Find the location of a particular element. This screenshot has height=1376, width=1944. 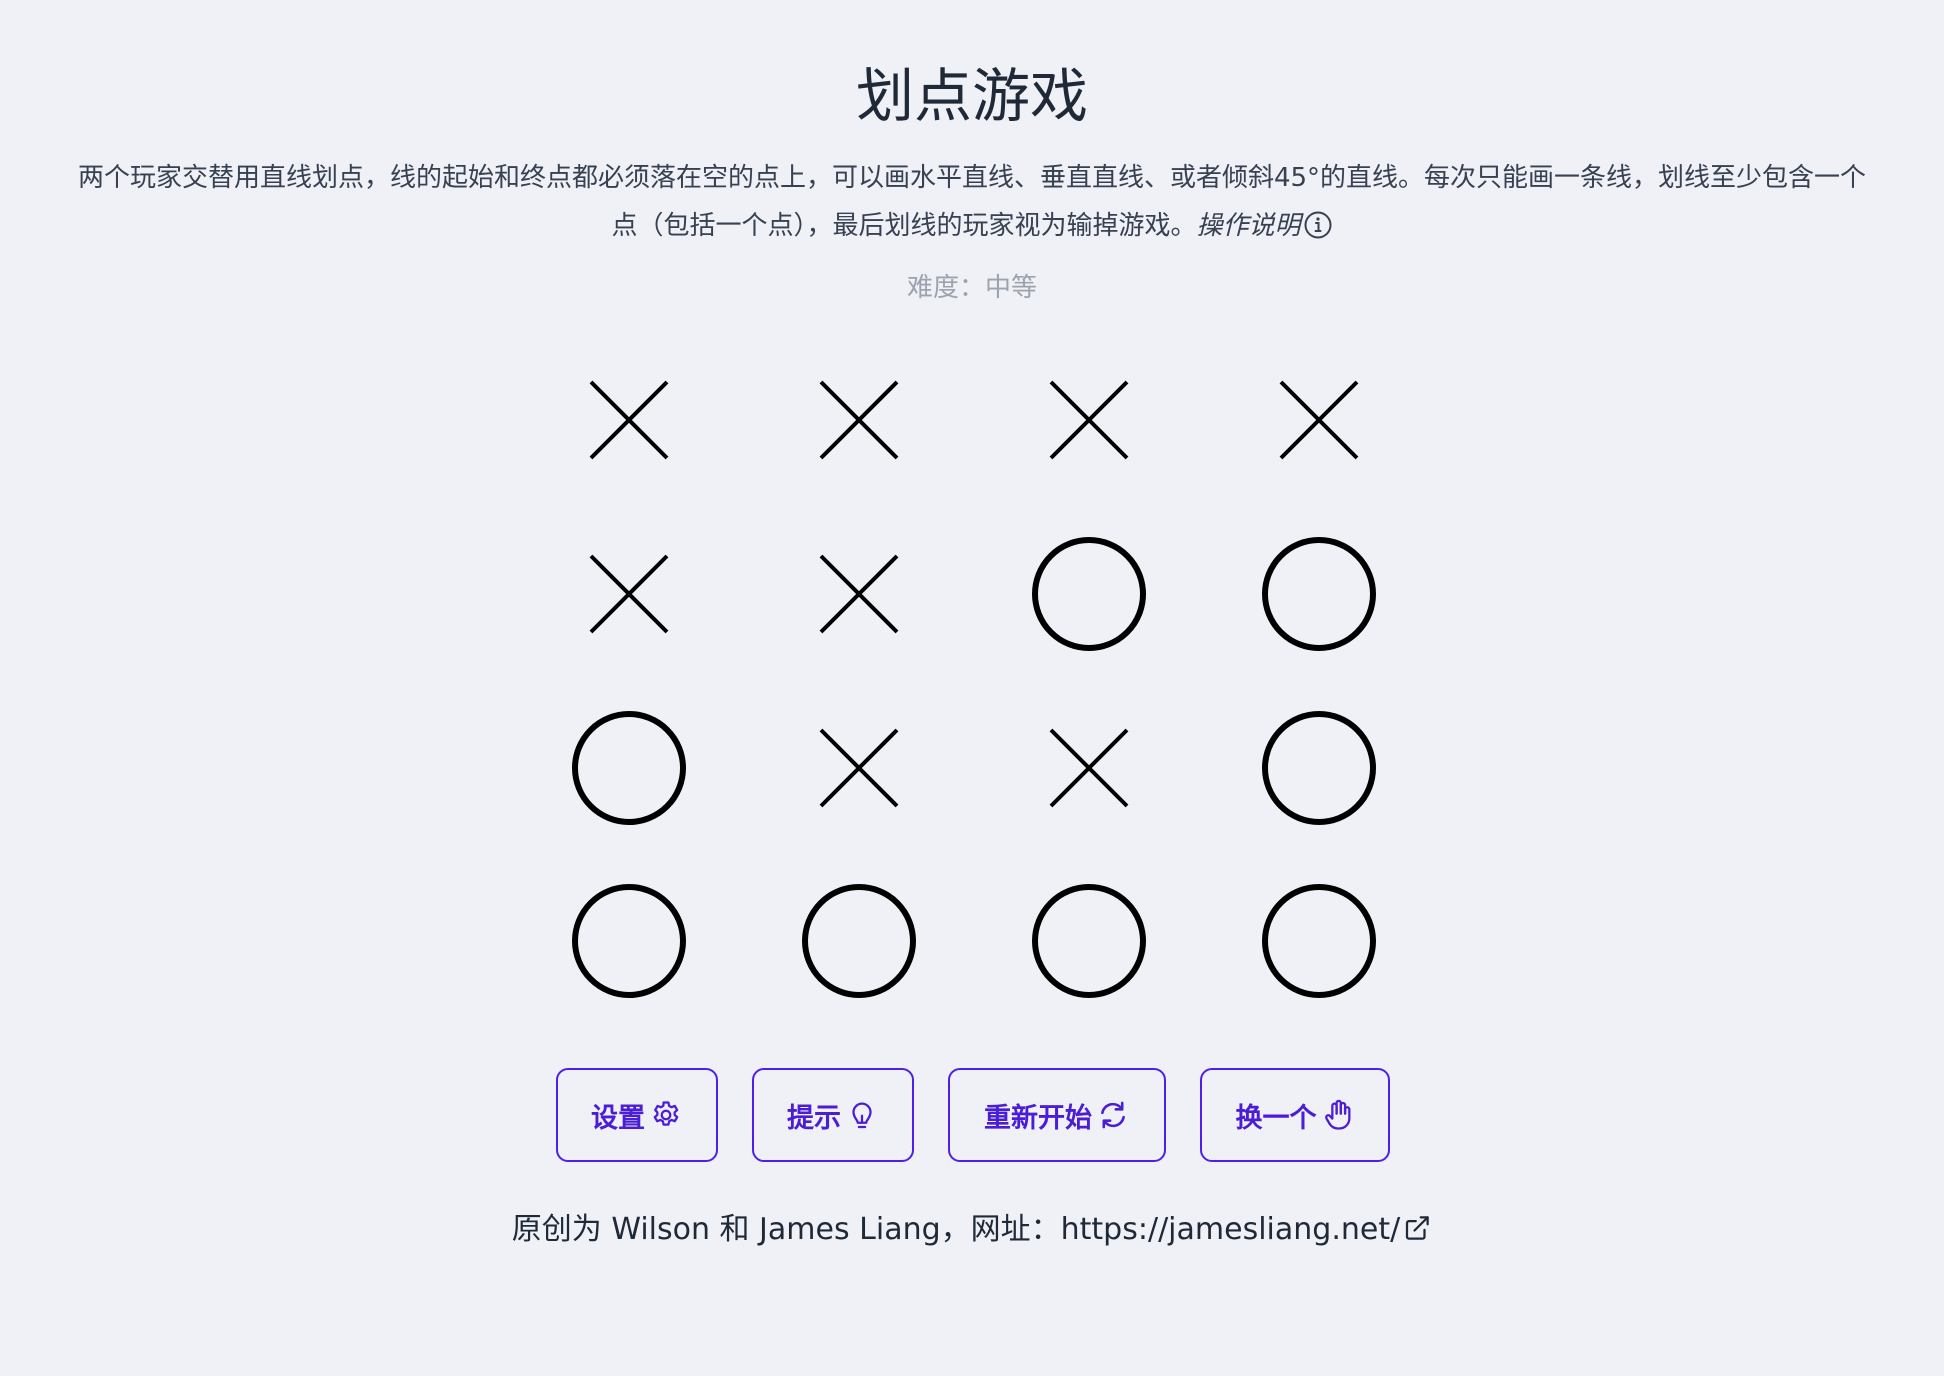

board-cell-r2c4 is located at coordinates (1319, 594).